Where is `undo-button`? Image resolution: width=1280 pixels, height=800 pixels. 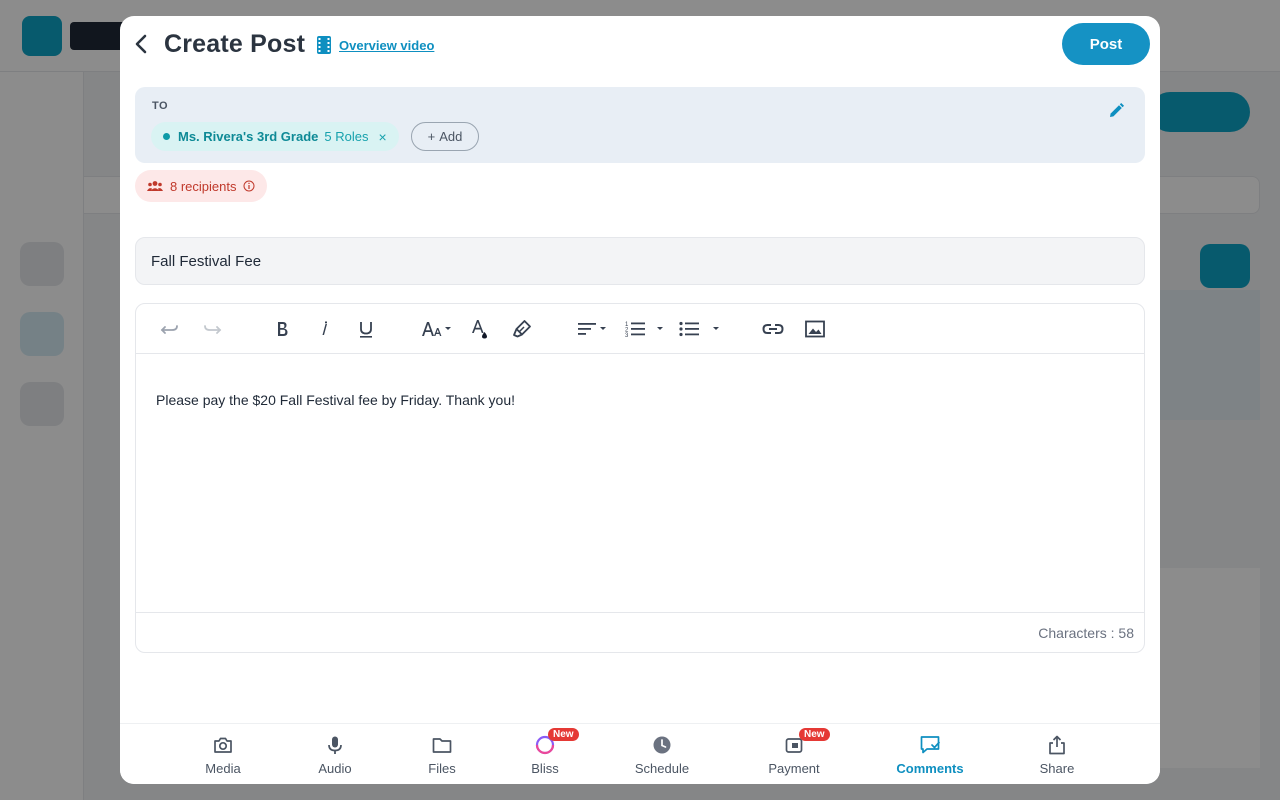
undo-button is located at coordinates (170, 329).